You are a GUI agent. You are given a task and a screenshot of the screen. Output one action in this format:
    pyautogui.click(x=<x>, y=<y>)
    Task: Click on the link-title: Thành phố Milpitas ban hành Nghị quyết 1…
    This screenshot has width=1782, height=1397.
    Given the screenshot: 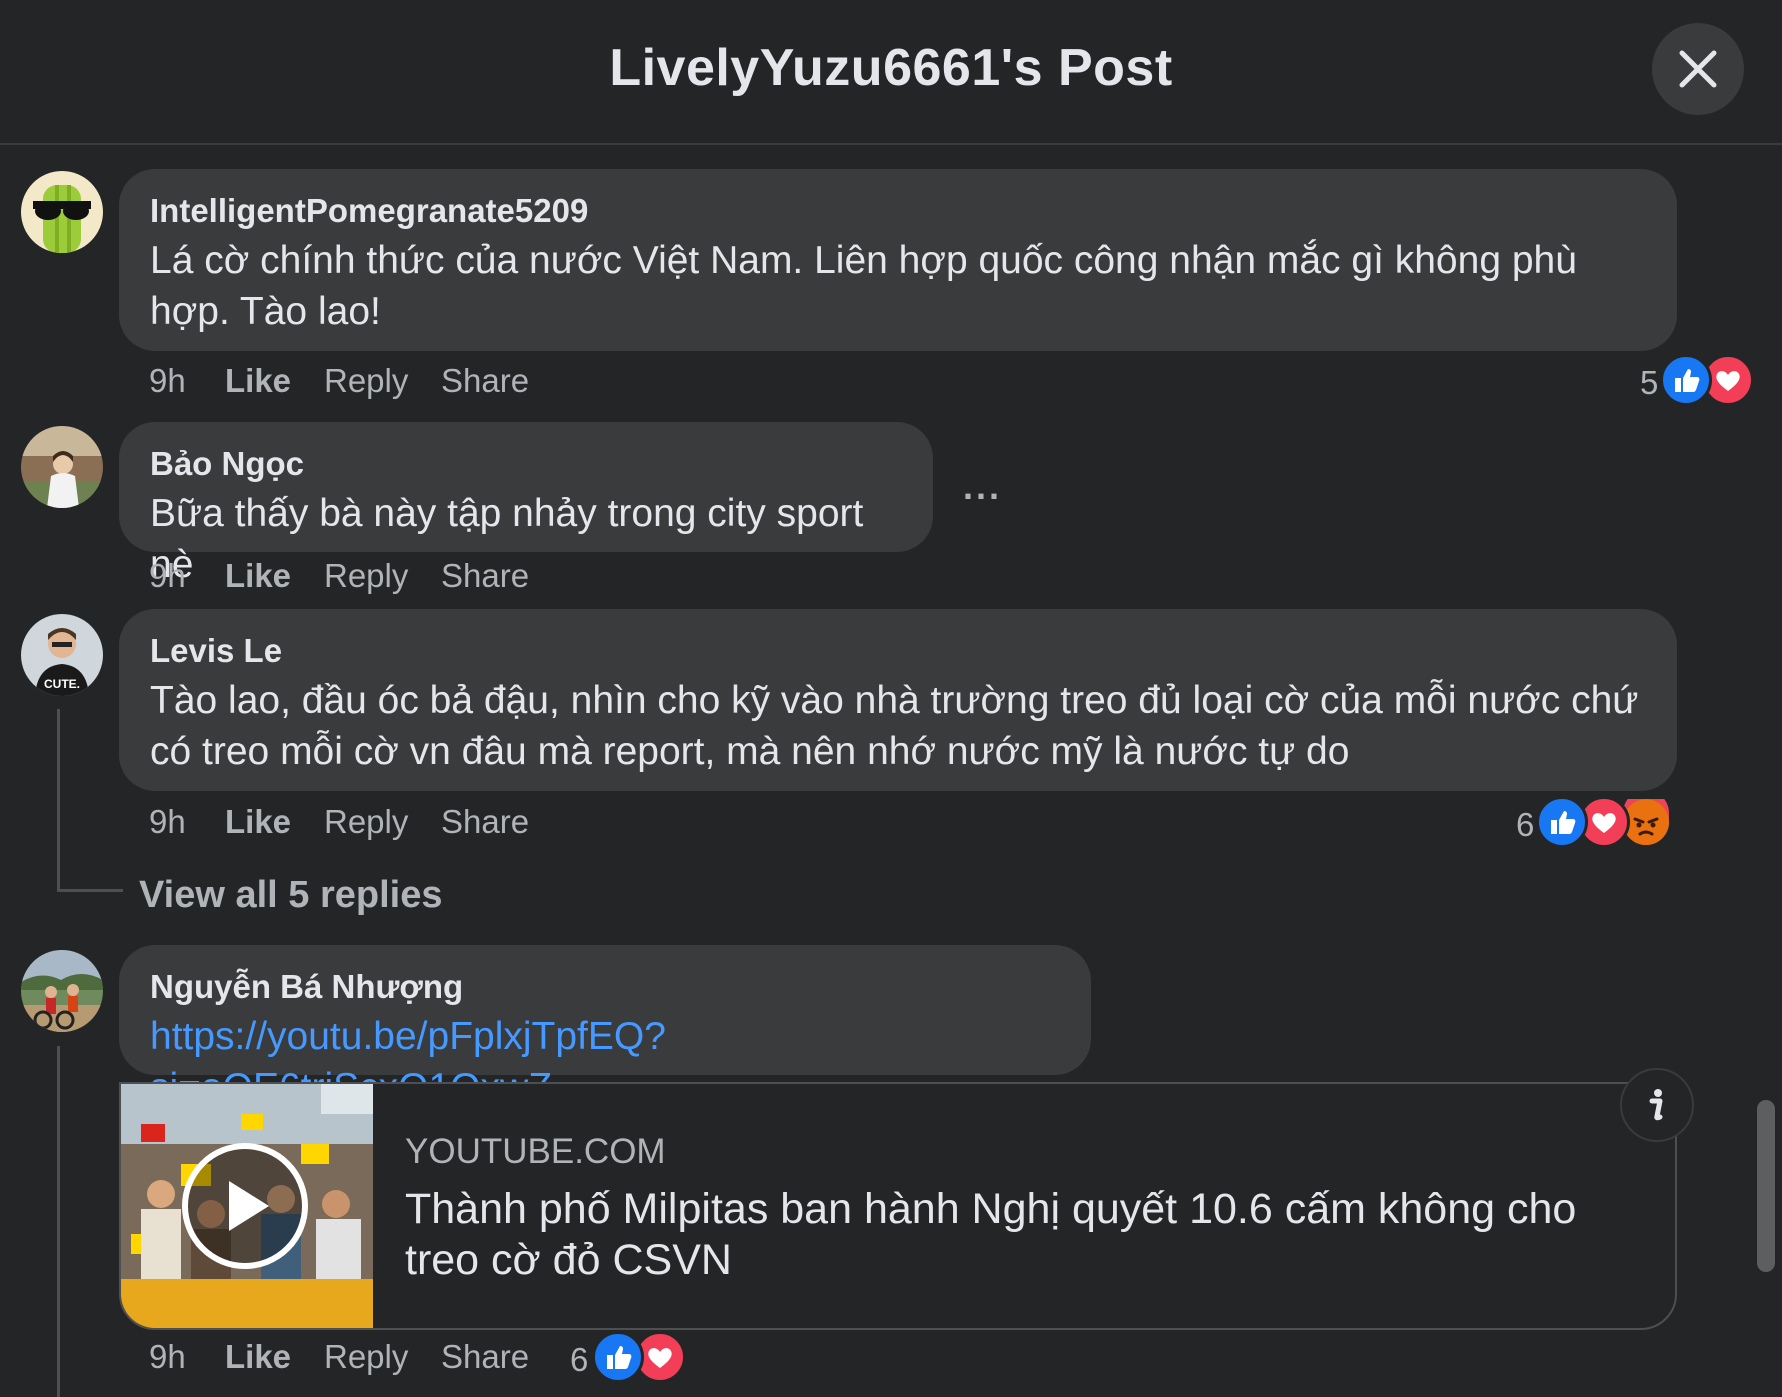 What is the action you would take?
    pyautogui.click(x=1020, y=1235)
    